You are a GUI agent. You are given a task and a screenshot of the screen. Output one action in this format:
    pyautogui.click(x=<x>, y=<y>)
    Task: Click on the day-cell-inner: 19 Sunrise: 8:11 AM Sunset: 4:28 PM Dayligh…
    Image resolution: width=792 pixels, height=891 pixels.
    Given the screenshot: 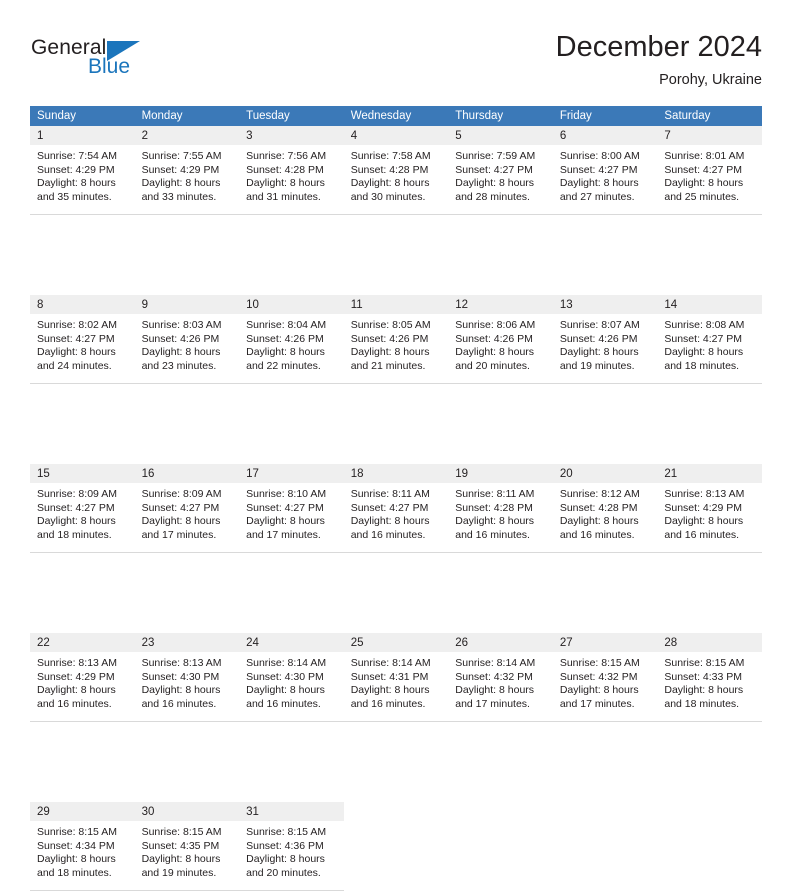 What is the action you would take?
    pyautogui.click(x=500, y=508)
    